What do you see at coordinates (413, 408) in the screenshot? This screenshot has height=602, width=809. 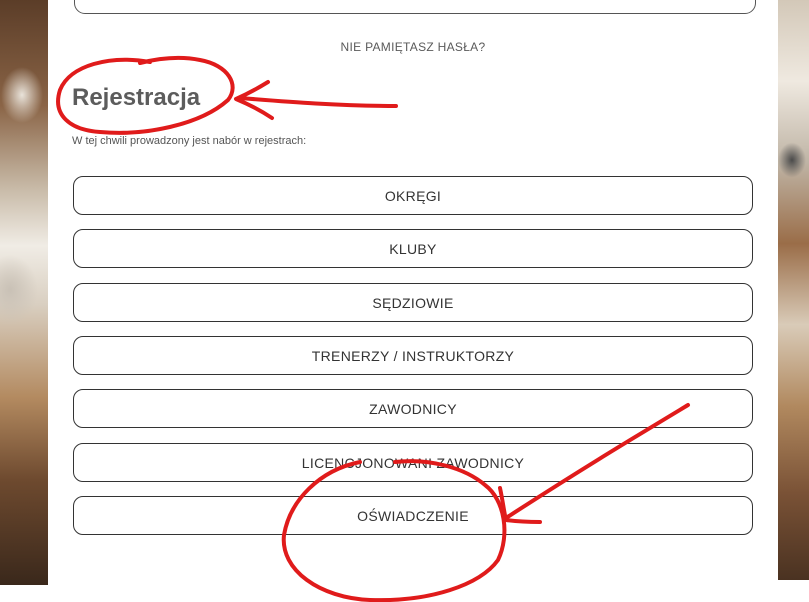 I see `register-zawodnicy-button: ZAWODNICY` at bounding box center [413, 408].